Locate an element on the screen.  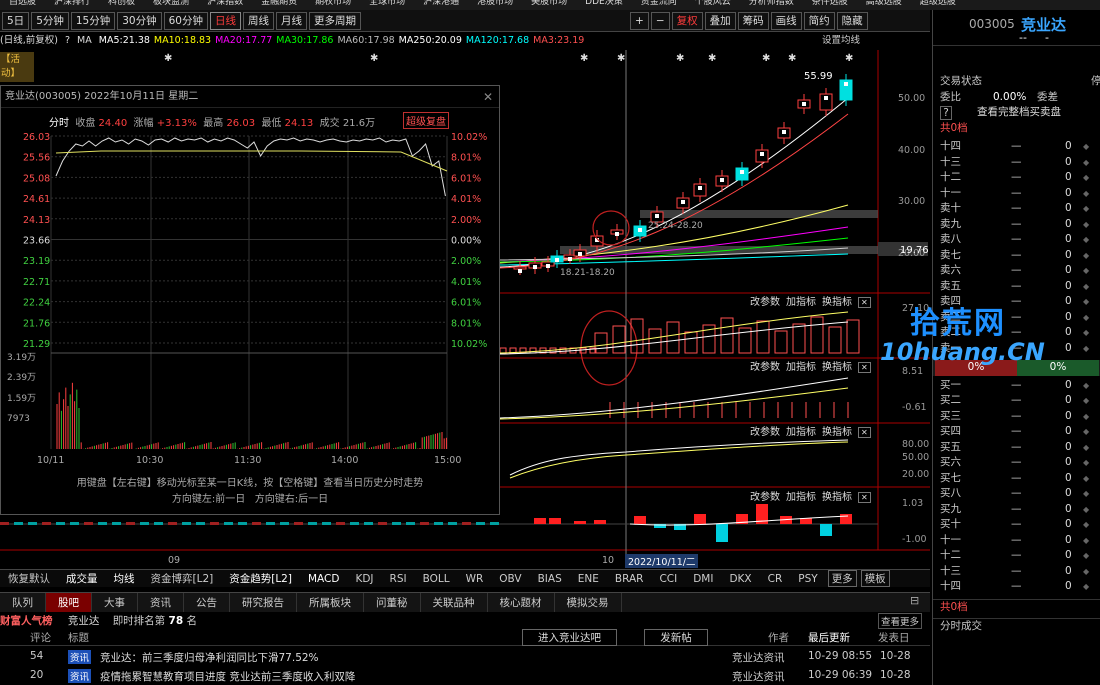
indicator-tab: ENE is located at coordinates (588, 579).